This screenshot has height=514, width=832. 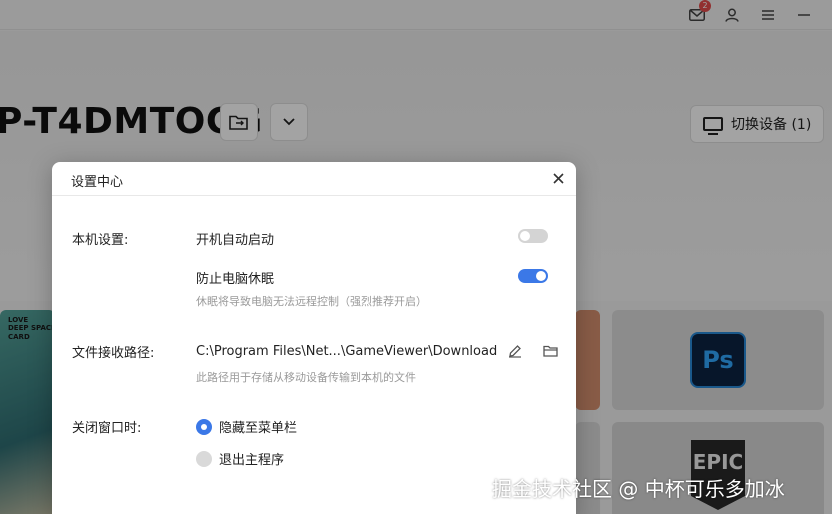 What do you see at coordinates (107, 428) in the screenshot?
I see `close-window-label: 关闭窗口时:` at bounding box center [107, 428].